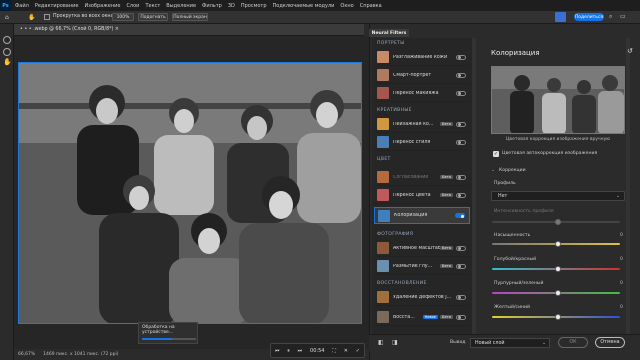 The image size is (640, 360). What do you see at coordinates (496, 154) in the screenshot?
I see `auto-color-checkbox: ✓` at bounding box center [496, 154].